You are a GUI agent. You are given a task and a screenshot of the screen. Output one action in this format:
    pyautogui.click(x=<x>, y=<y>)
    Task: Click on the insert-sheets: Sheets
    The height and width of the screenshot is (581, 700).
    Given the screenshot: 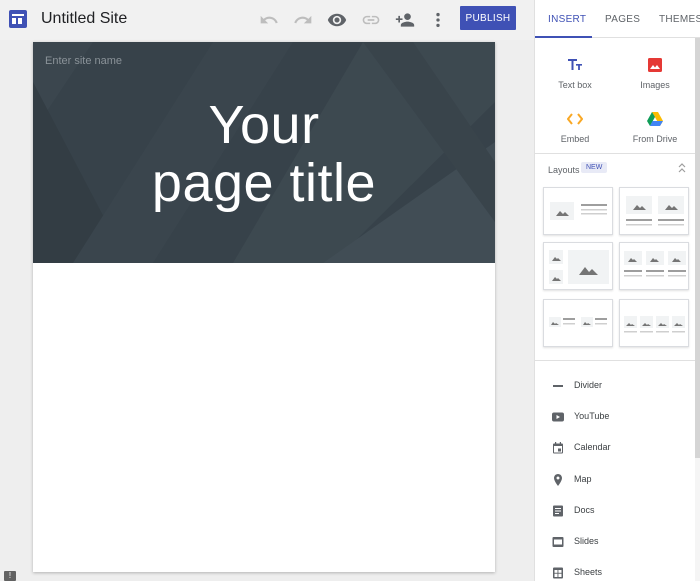 What is the action you would take?
    pyautogui.click(x=617, y=572)
    